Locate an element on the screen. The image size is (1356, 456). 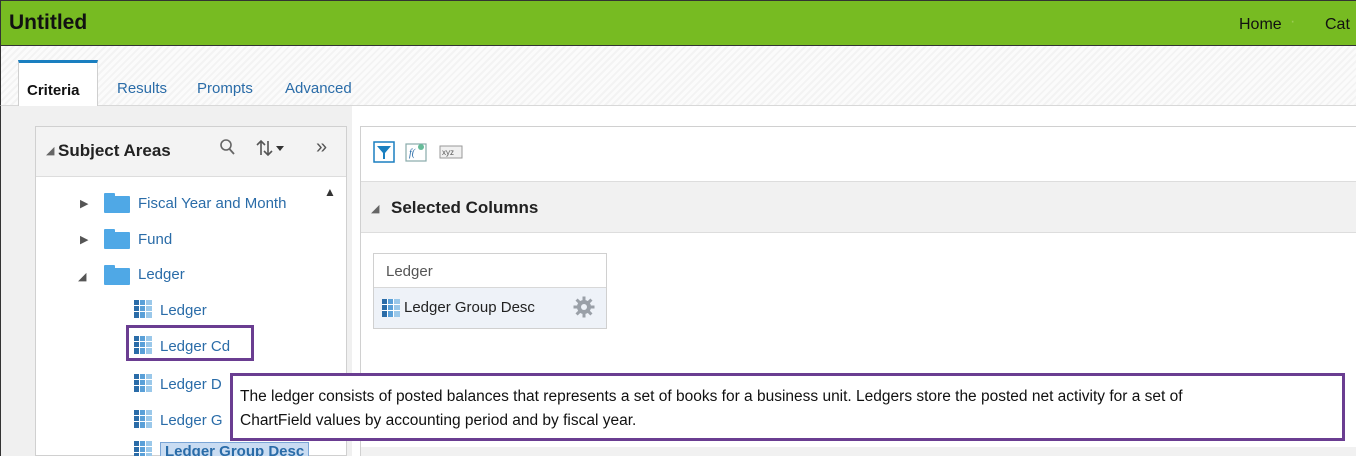
selected-columns-title: Selected Columns is located at coordinates (465, 207).